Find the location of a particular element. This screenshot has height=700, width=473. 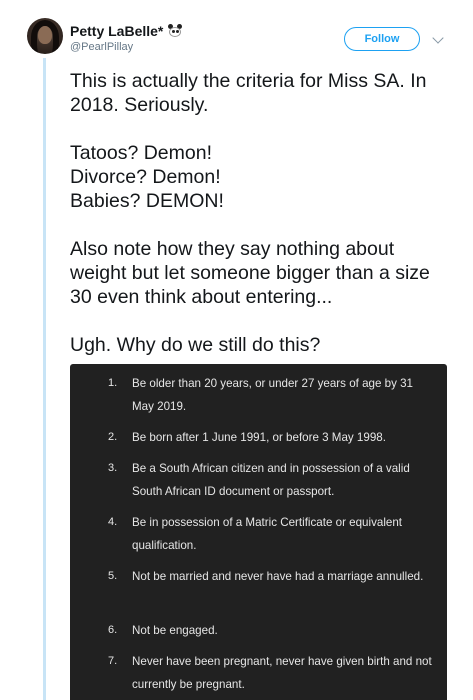

user-handle: @PearlPillay is located at coordinates (101, 47).